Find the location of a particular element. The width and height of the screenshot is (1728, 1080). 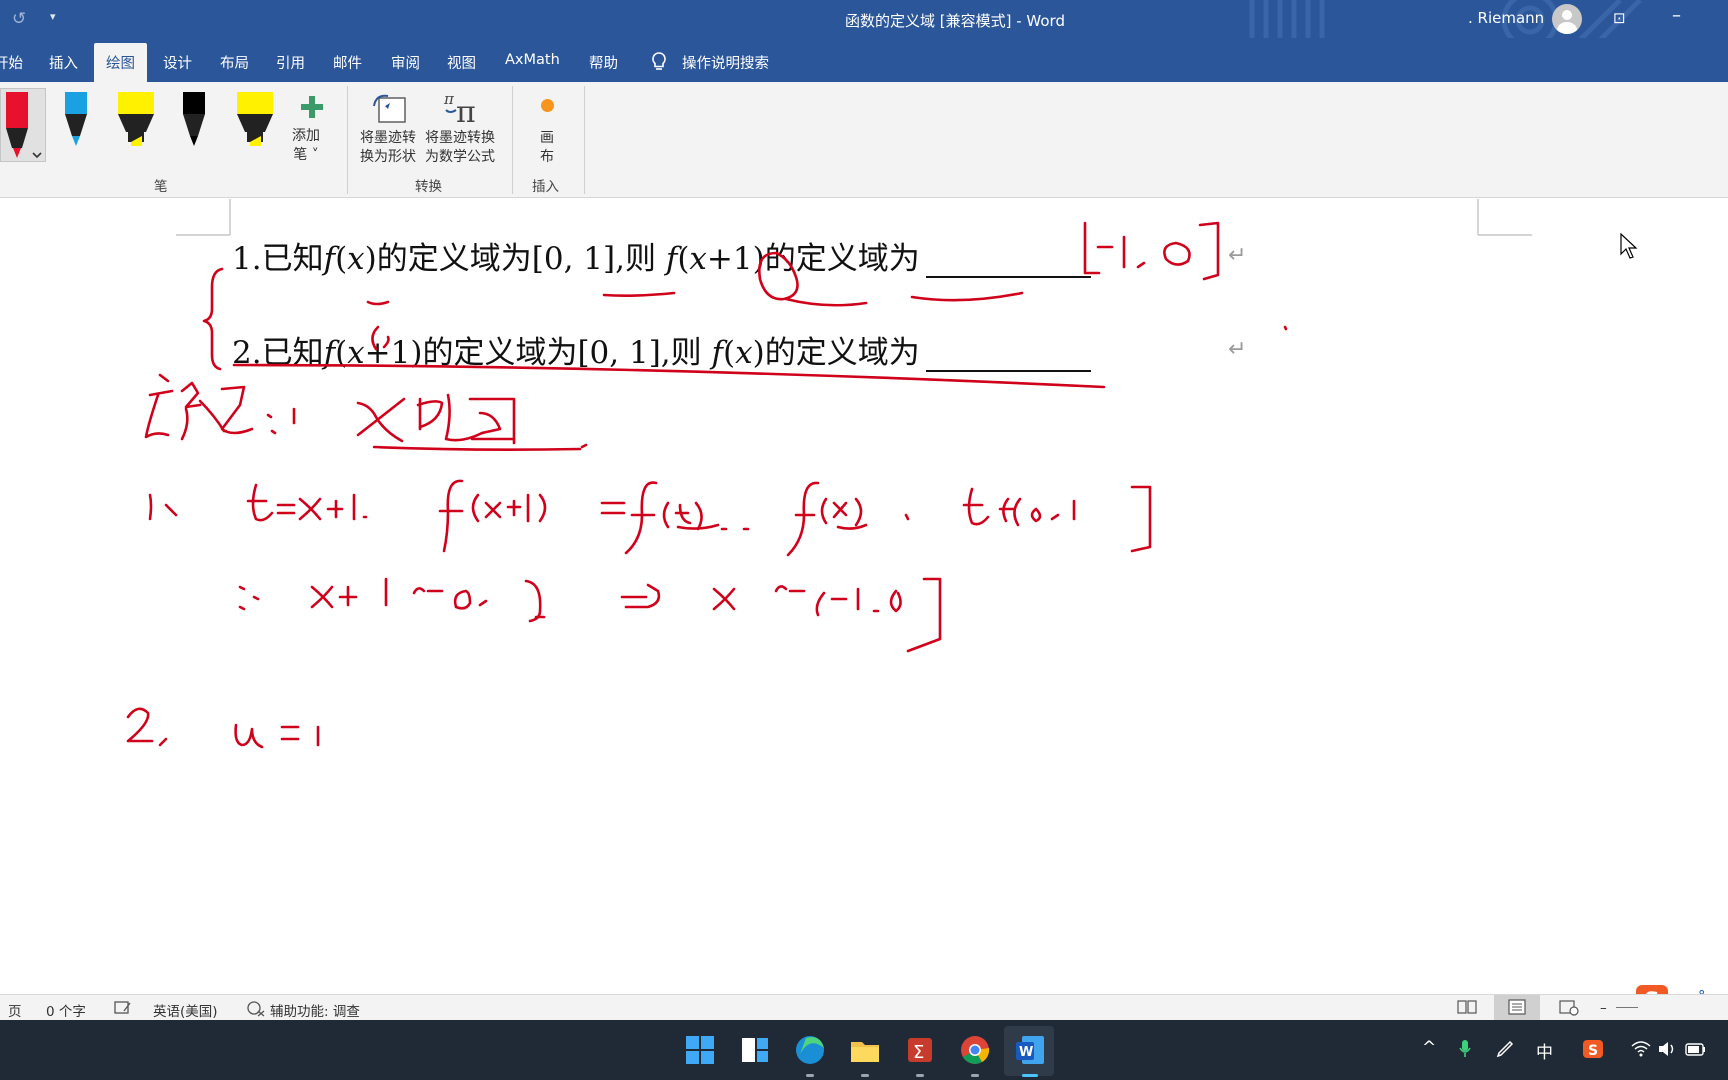

accessibility-icon is located at coordinates (256, 1009).